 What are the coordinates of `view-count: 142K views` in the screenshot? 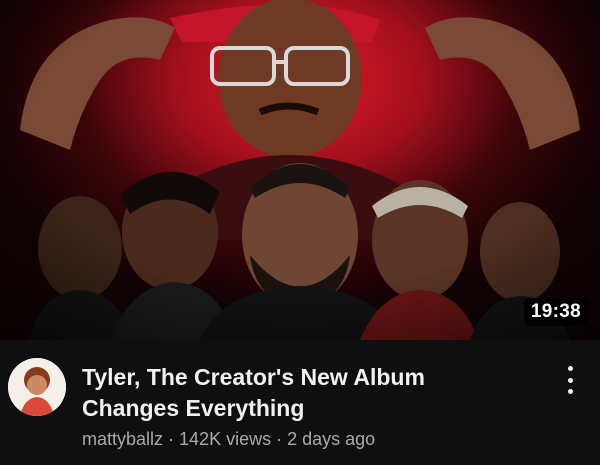 It's located at (225, 439).